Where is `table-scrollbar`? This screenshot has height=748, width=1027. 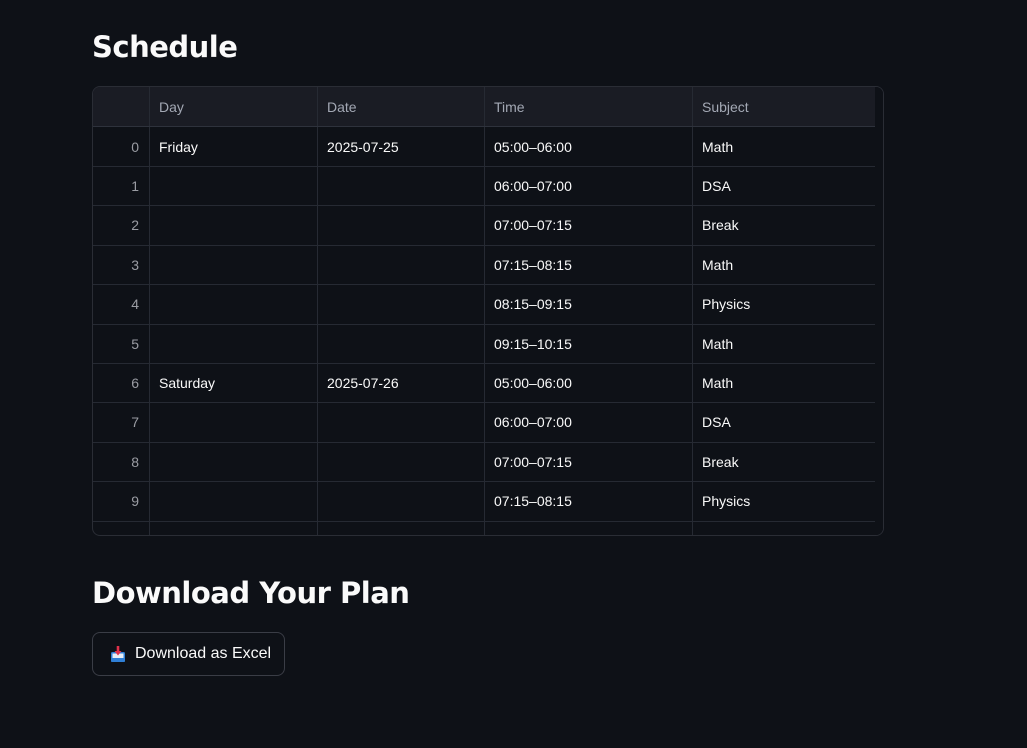 table-scrollbar is located at coordinates (879, 311).